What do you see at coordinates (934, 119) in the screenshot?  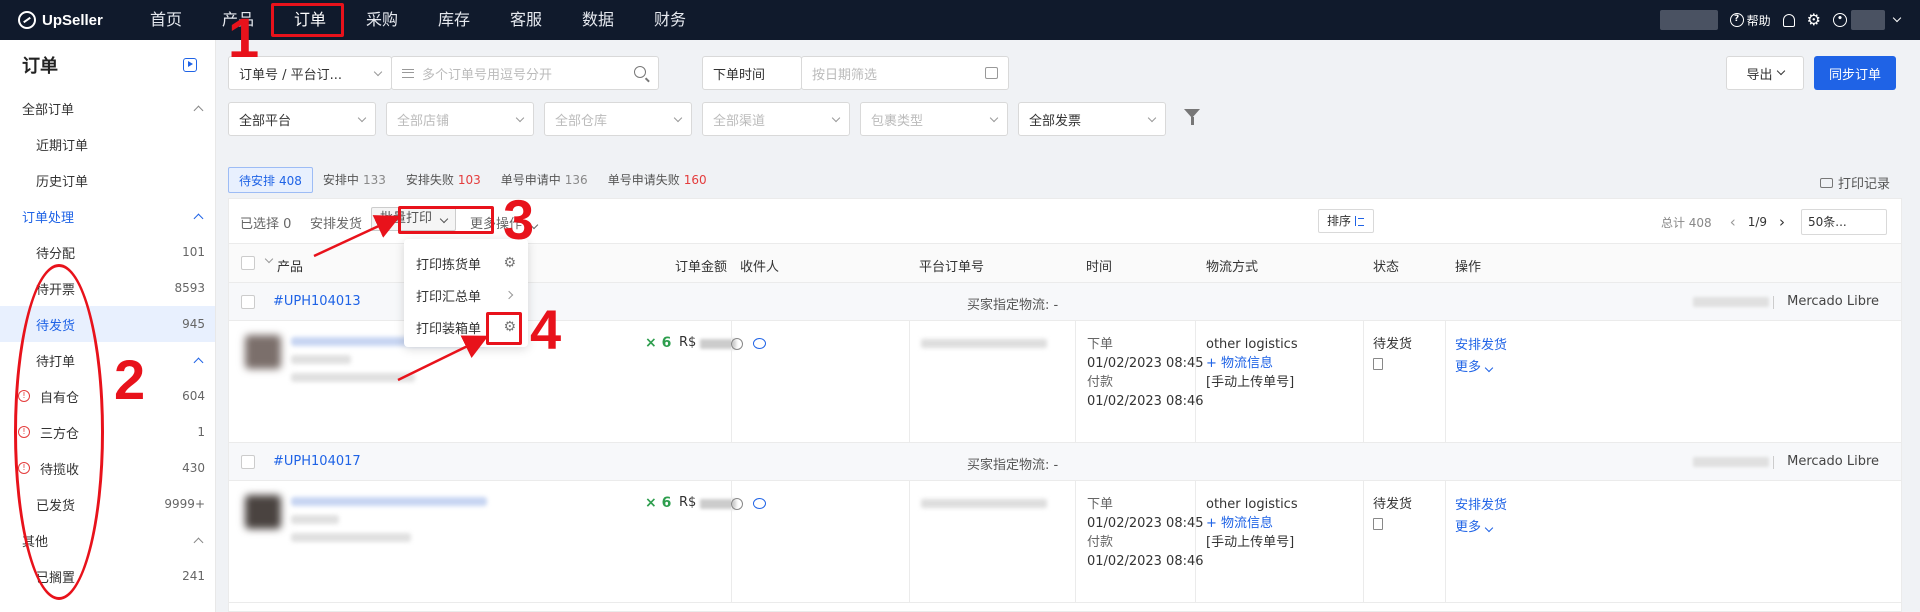 I see `package-type-select: 包裹类型` at bounding box center [934, 119].